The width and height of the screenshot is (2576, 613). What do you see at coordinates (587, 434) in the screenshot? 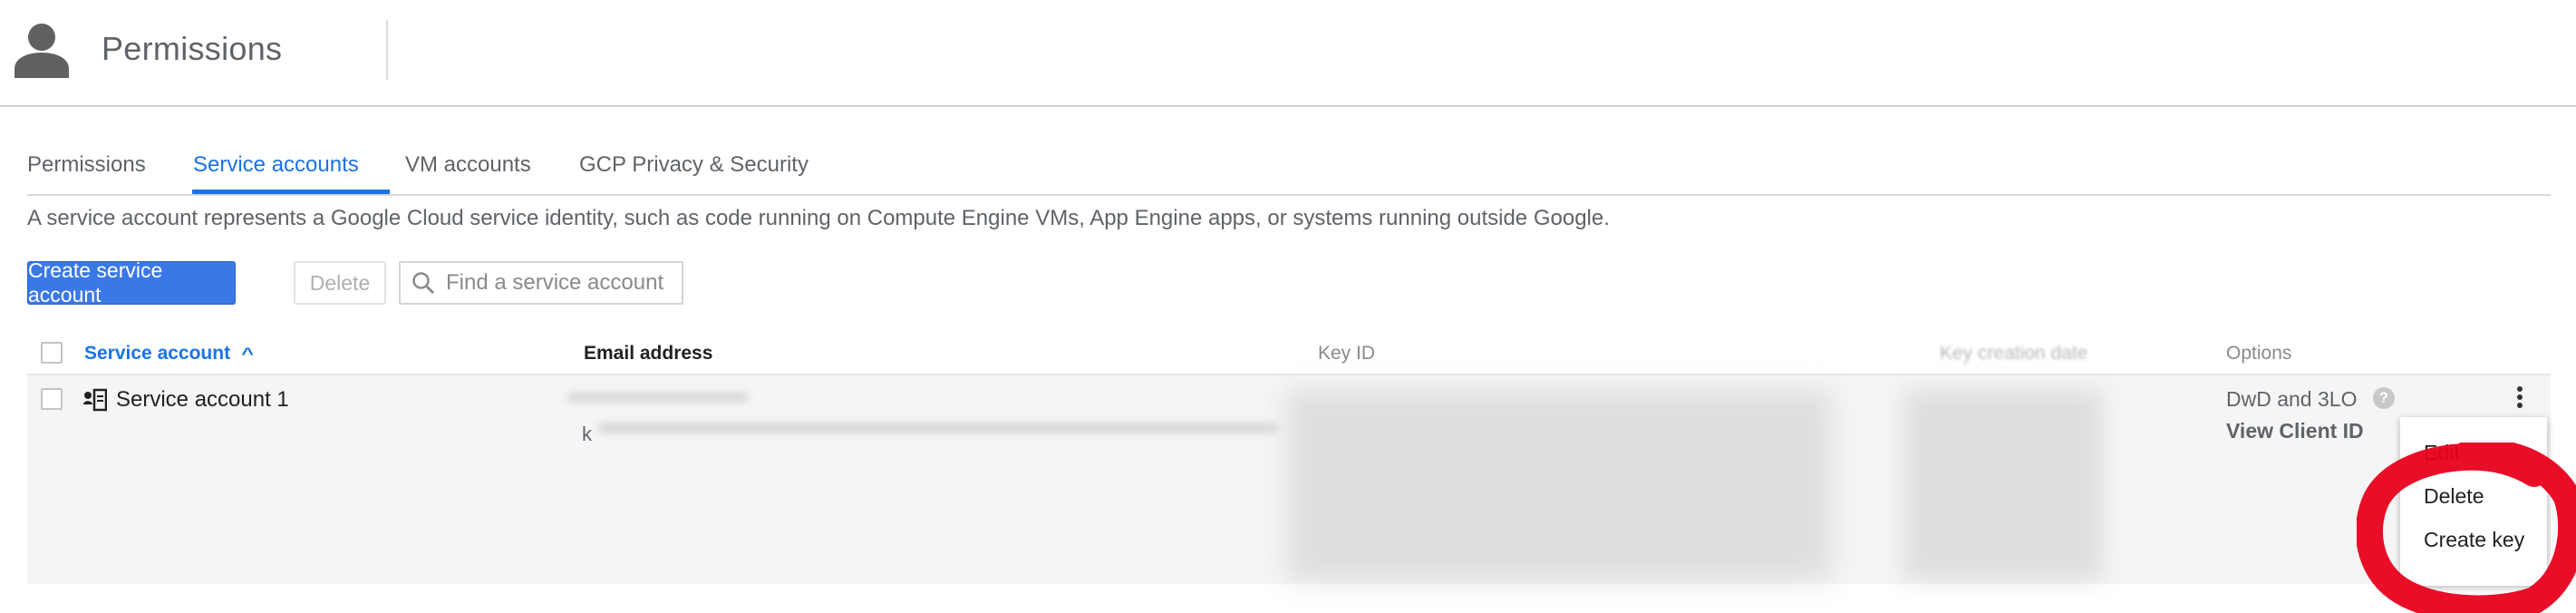
I see `email-visible-prefix: k` at bounding box center [587, 434].